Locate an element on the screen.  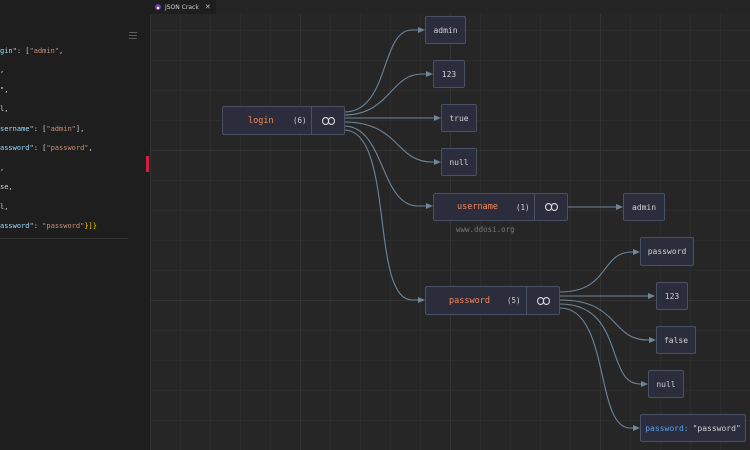
node-value-false: false is located at coordinates (676, 340).